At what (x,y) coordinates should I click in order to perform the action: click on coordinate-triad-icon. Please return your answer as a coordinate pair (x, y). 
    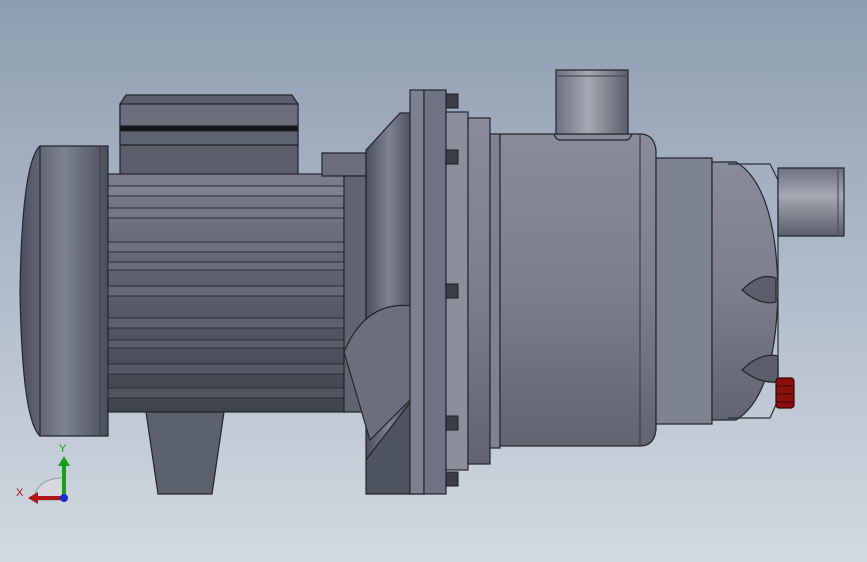
    Looking at the image, I should click on (49, 480).